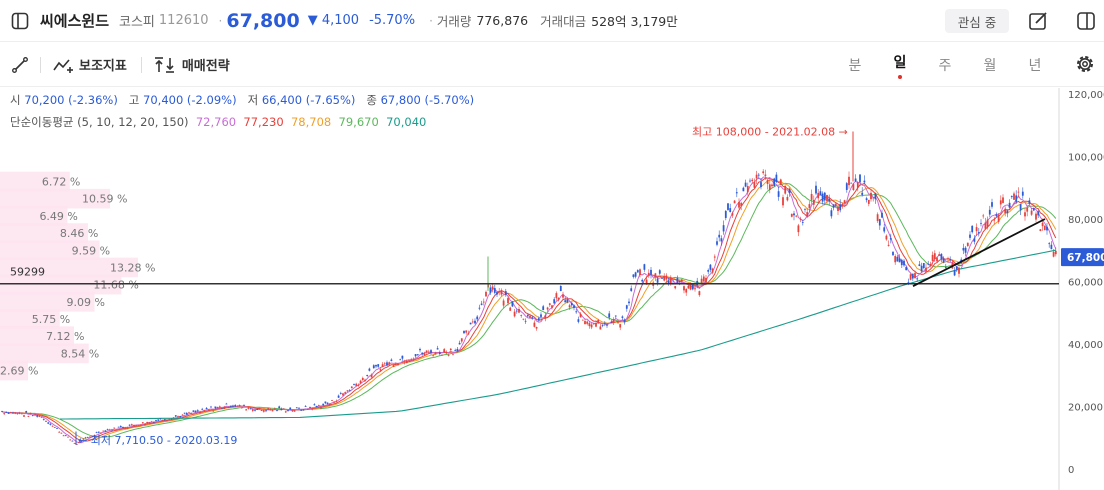 This screenshot has width=1104, height=490. What do you see at coordinates (427, 100) in the screenshot?
I see `close-value: 67,800 (-5.70%)` at bounding box center [427, 100].